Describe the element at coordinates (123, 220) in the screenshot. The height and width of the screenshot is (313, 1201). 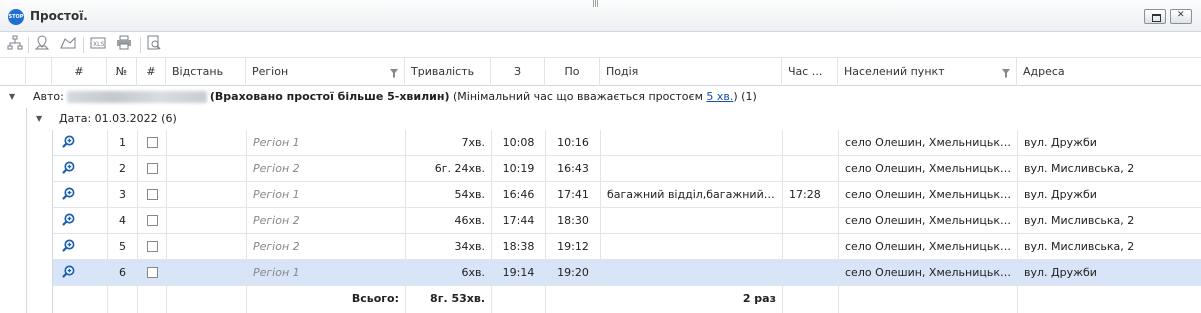
I see `row-number: 4` at that location.